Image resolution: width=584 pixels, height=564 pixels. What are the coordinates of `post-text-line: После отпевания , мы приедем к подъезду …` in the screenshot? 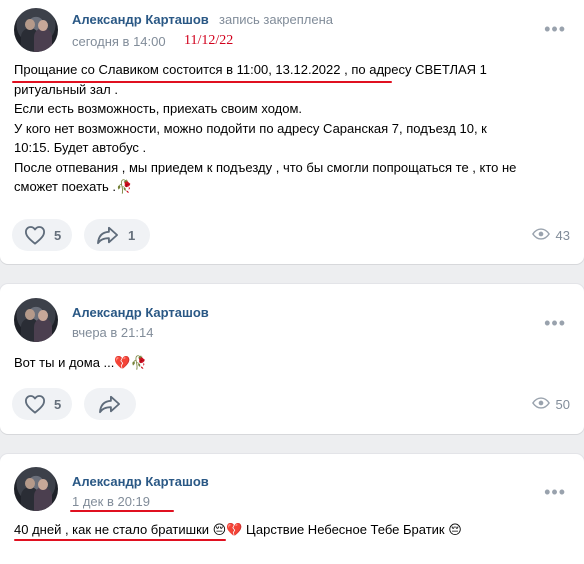 It's located at (265, 167).